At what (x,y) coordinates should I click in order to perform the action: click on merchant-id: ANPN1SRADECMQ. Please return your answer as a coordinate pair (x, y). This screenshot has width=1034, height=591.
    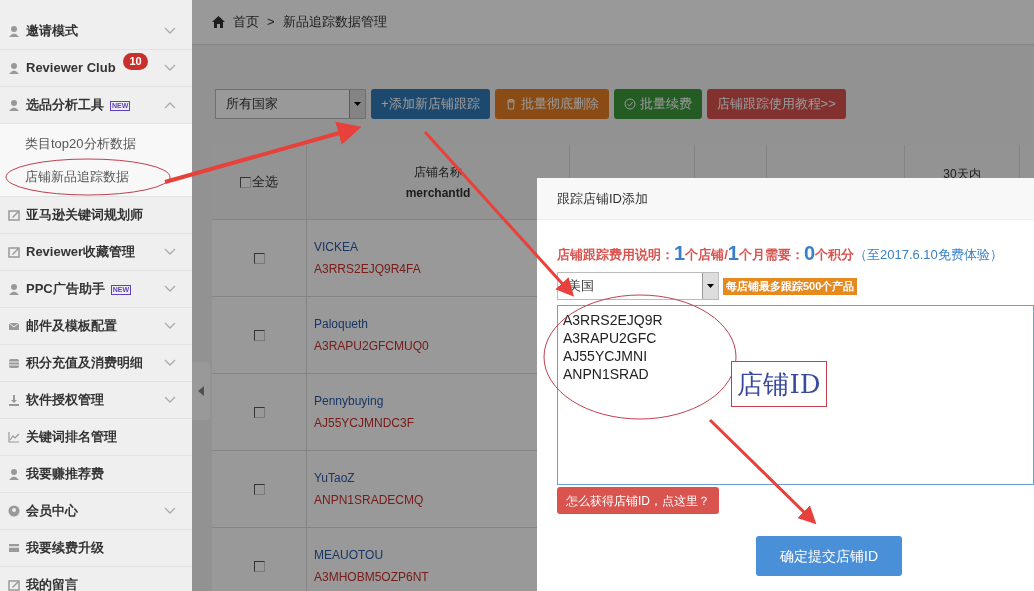
    Looking at the image, I should click on (369, 500).